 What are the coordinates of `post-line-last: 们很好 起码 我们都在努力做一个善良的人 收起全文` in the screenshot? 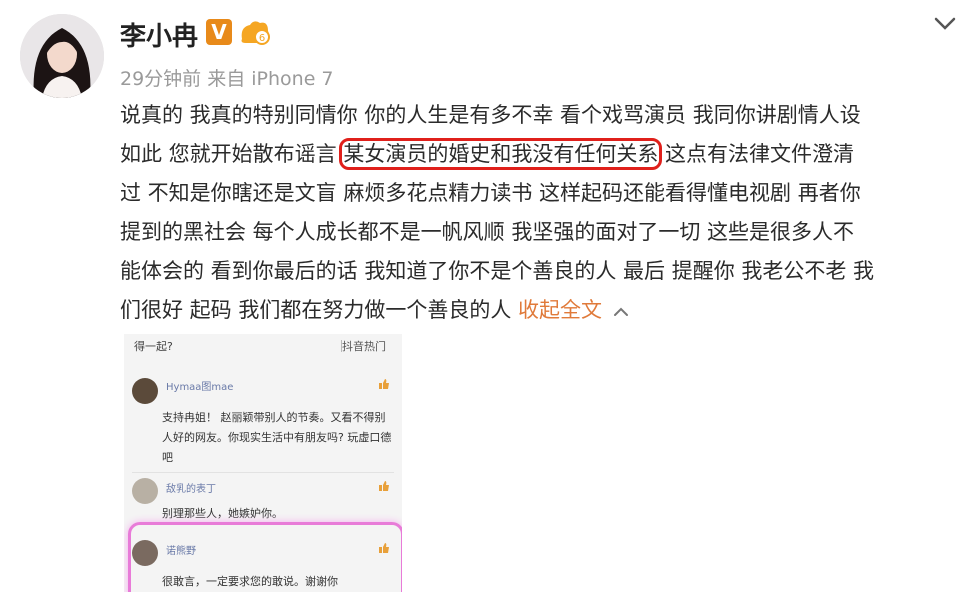 It's located at (534, 310).